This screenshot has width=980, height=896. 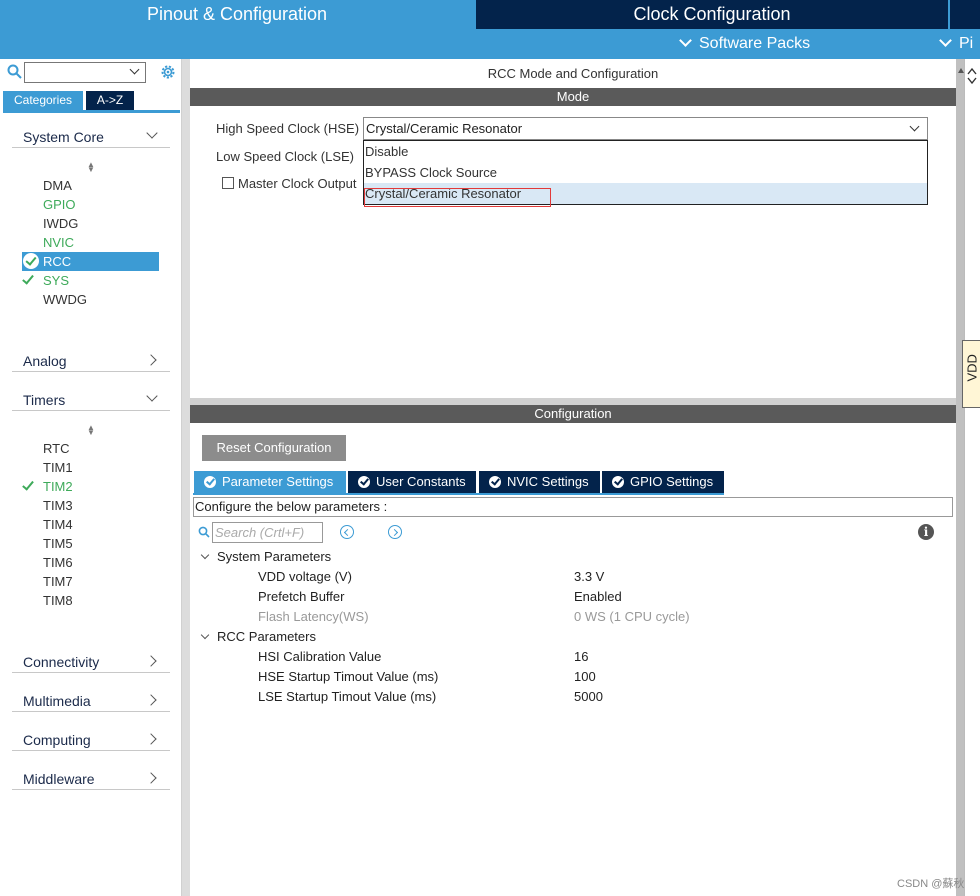 What do you see at coordinates (457, 197) in the screenshot?
I see `highlight-annotation-box` at bounding box center [457, 197].